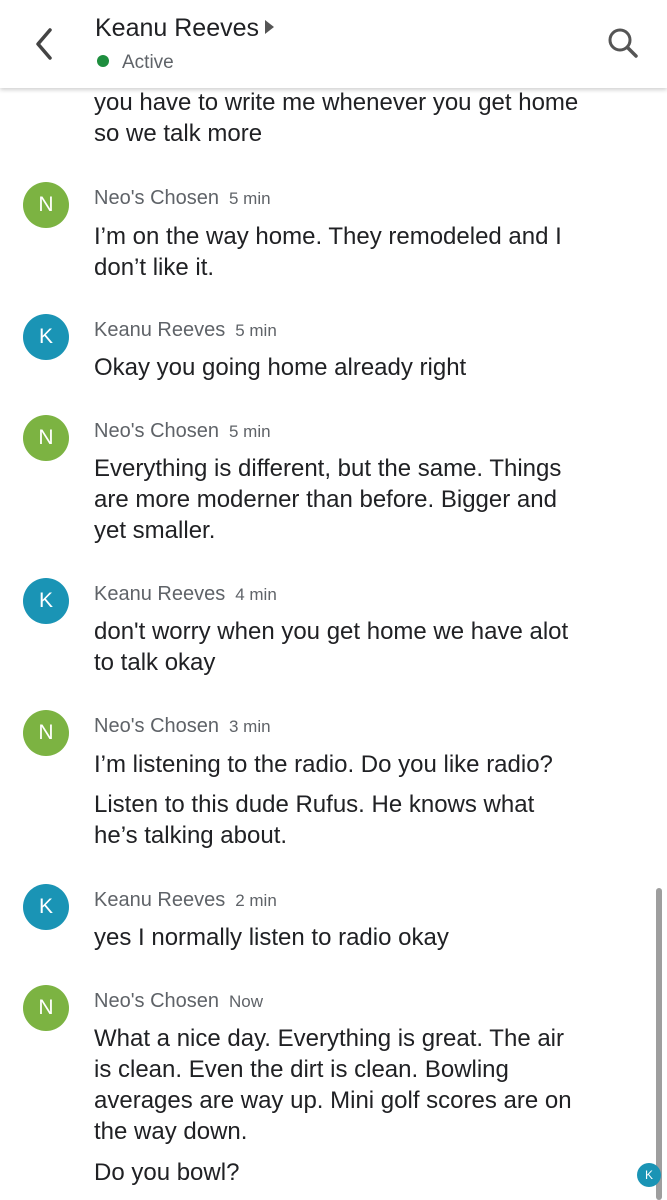 Image resolution: width=667 pixels, height=1200 pixels. What do you see at coordinates (177, 28) in the screenshot?
I see `contact-name: Keanu Reeves` at bounding box center [177, 28].